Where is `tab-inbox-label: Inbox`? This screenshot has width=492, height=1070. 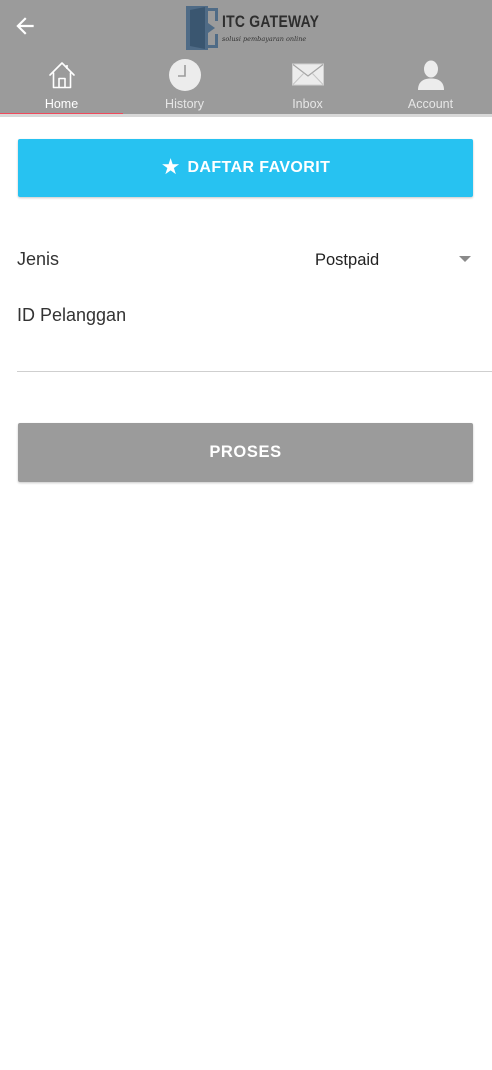
tab-inbox-label: Inbox is located at coordinates (307, 104).